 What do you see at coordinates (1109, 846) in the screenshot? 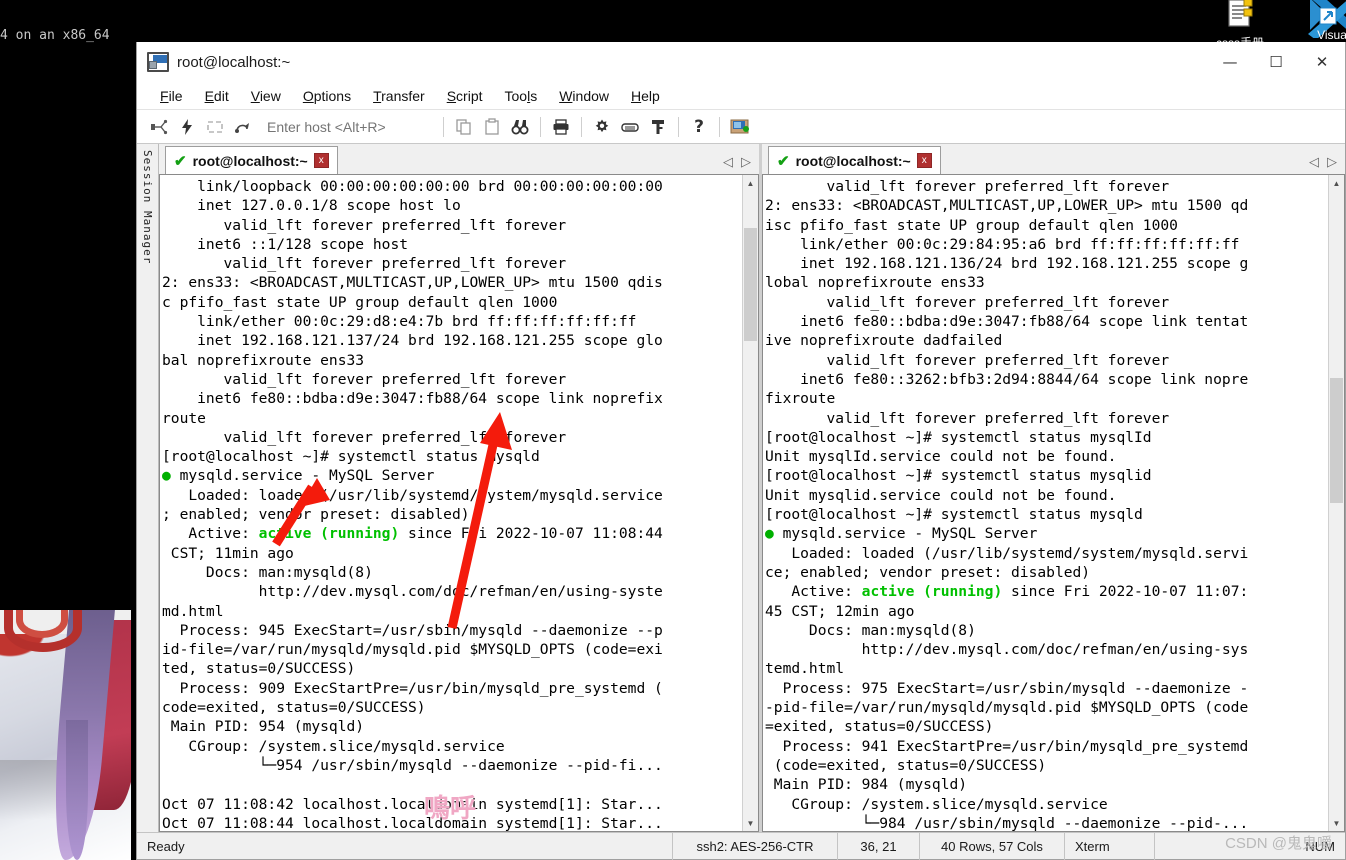
I see `status-emulation: Xterm` at bounding box center [1109, 846].